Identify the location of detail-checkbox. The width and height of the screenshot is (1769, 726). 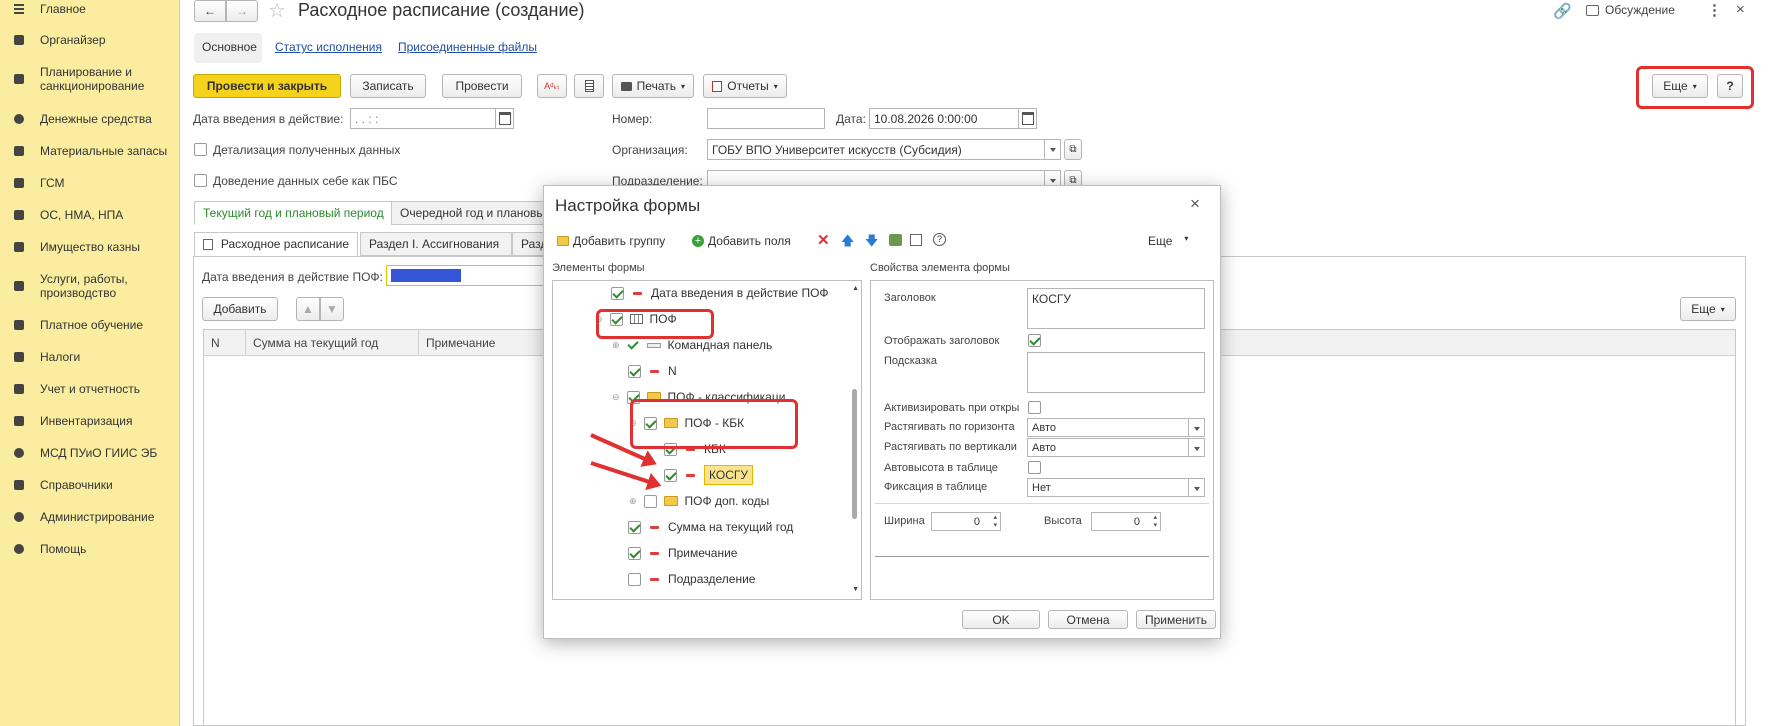
(200, 149).